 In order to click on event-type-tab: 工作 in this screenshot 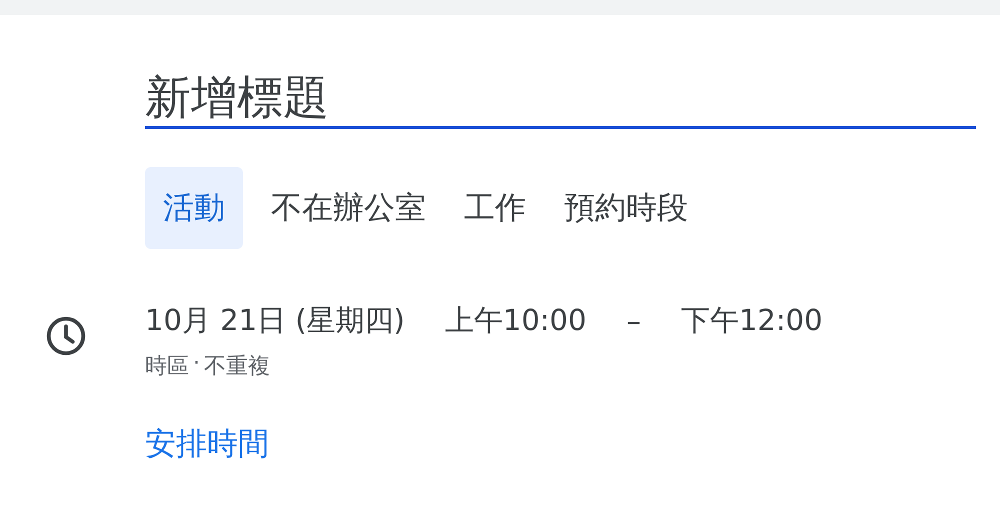, I will do `click(495, 208)`.